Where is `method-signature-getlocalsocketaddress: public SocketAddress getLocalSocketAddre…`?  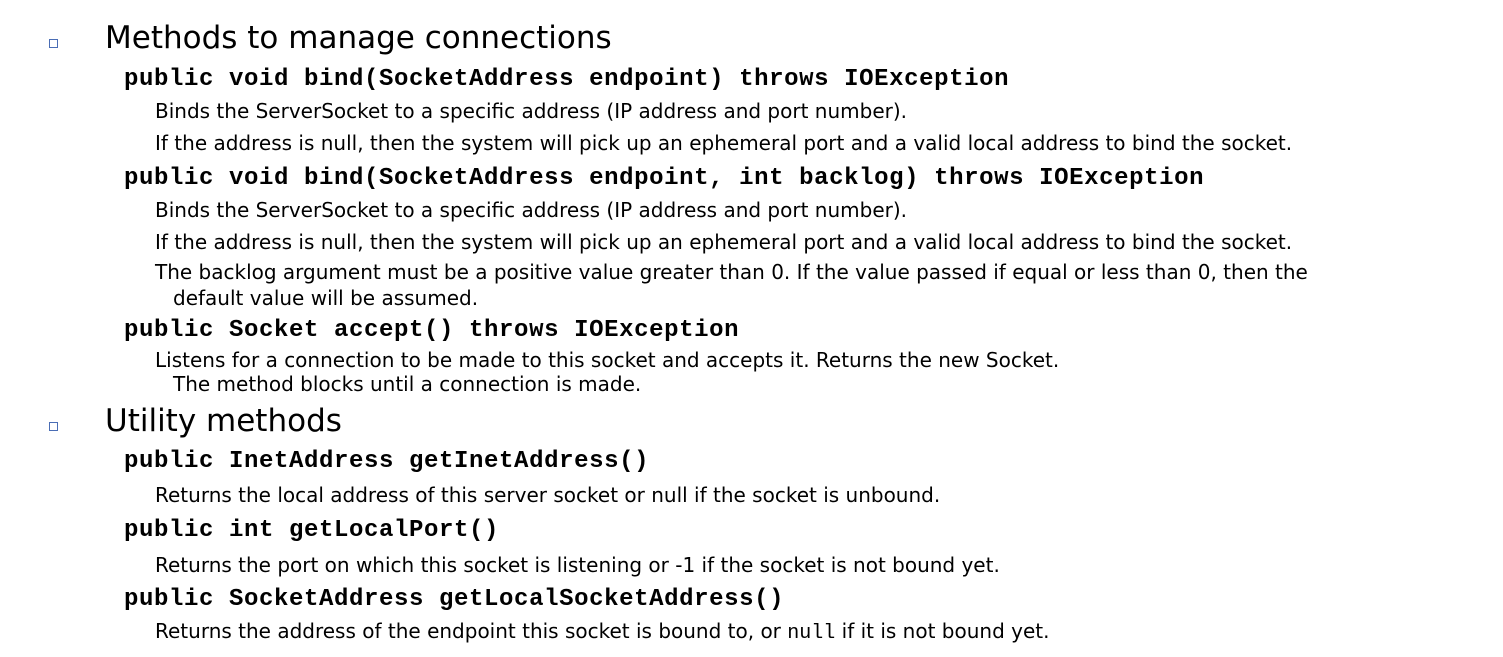
method-signature-getlocalsocketaddress: public SocketAddress getLocalSocketAddre… is located at coordinates (454, 599).